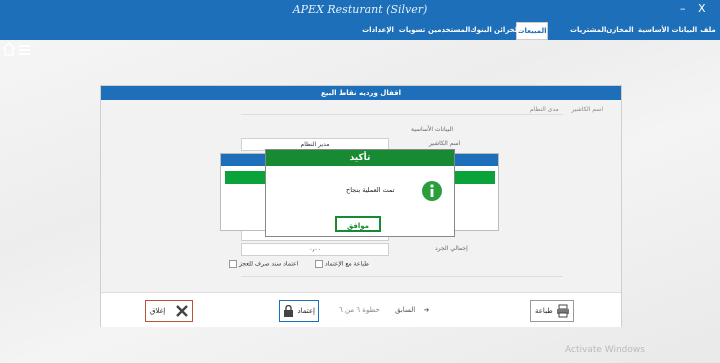  What do you see at coordinates (708, 30) in the screenshot?
I see `menu-file: ملف` at bounding box center [708, 30].